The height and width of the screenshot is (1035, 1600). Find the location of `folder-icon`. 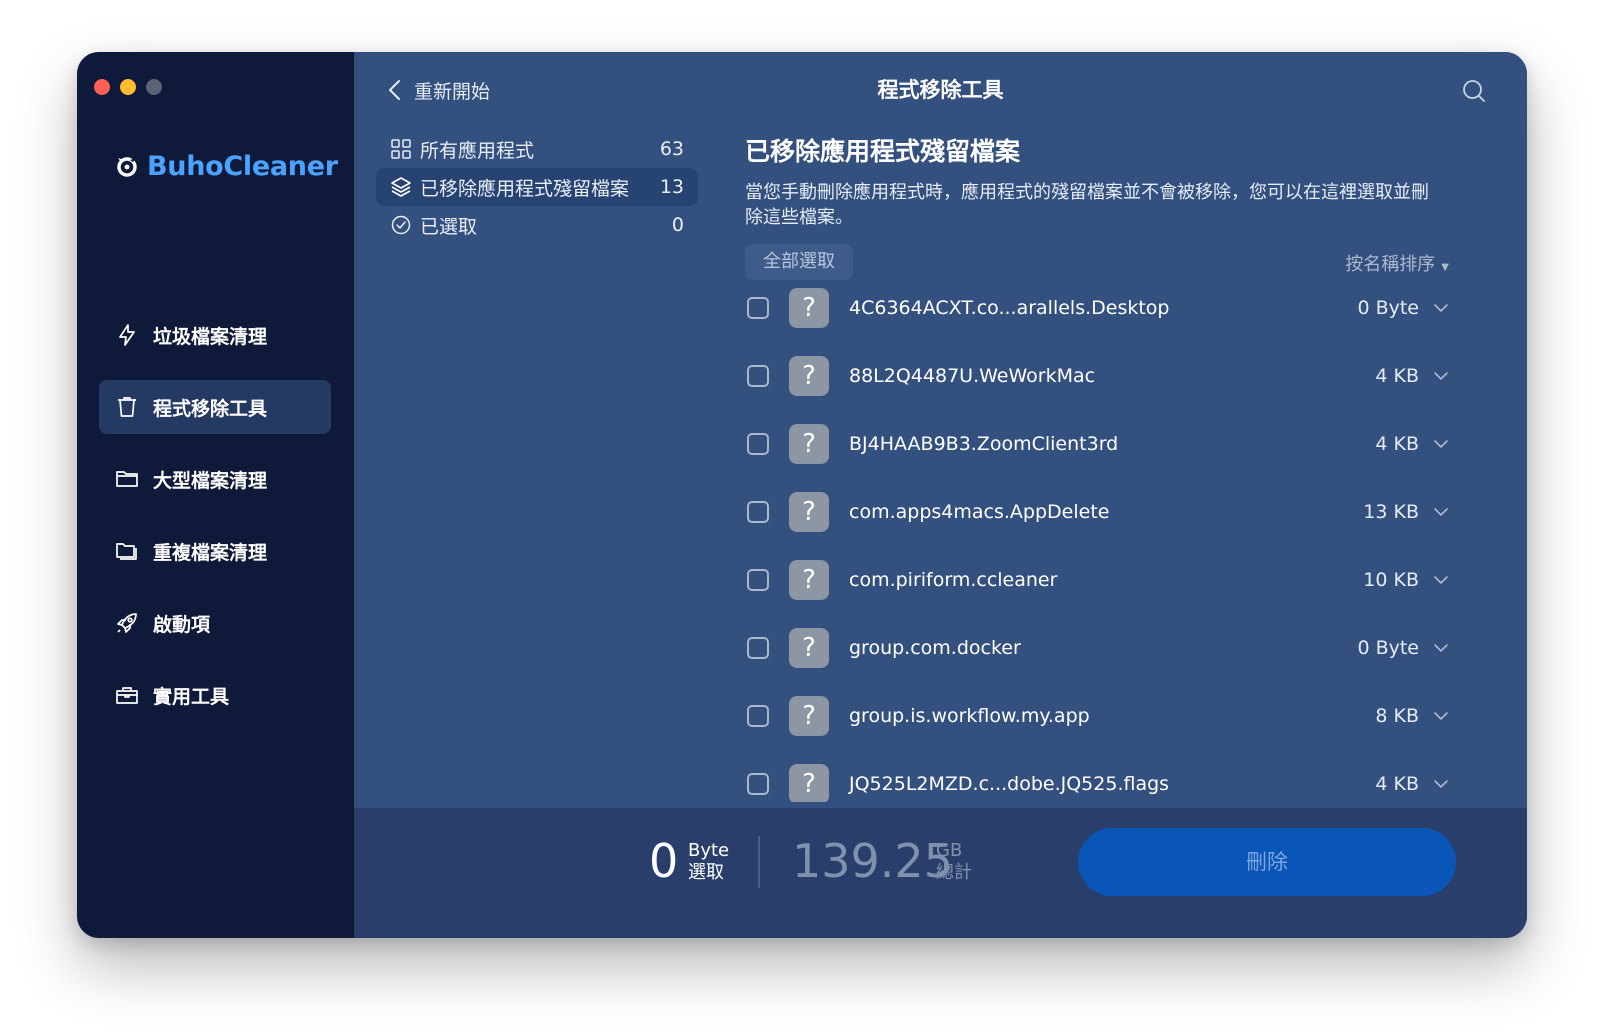

folder-icon is located at coordinates (127, 479).